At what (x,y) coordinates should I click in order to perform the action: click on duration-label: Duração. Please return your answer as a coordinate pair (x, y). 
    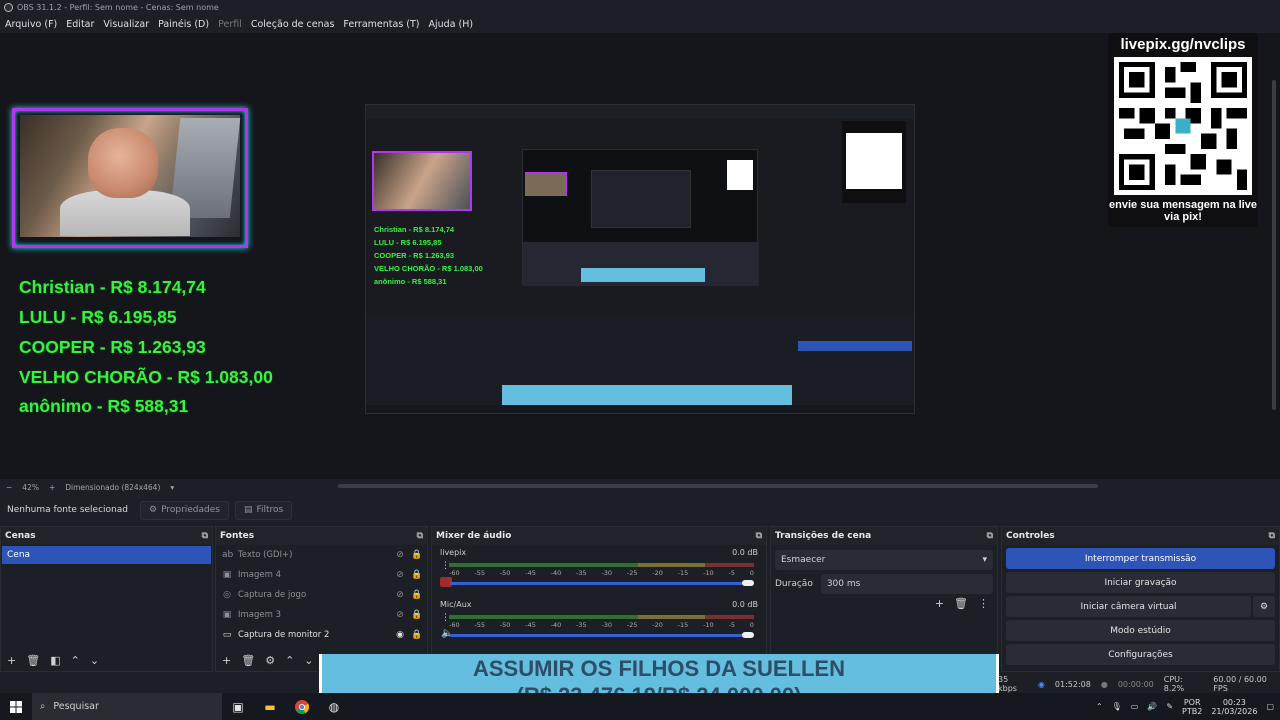
    Looking at the image, I should click on (794, 584).